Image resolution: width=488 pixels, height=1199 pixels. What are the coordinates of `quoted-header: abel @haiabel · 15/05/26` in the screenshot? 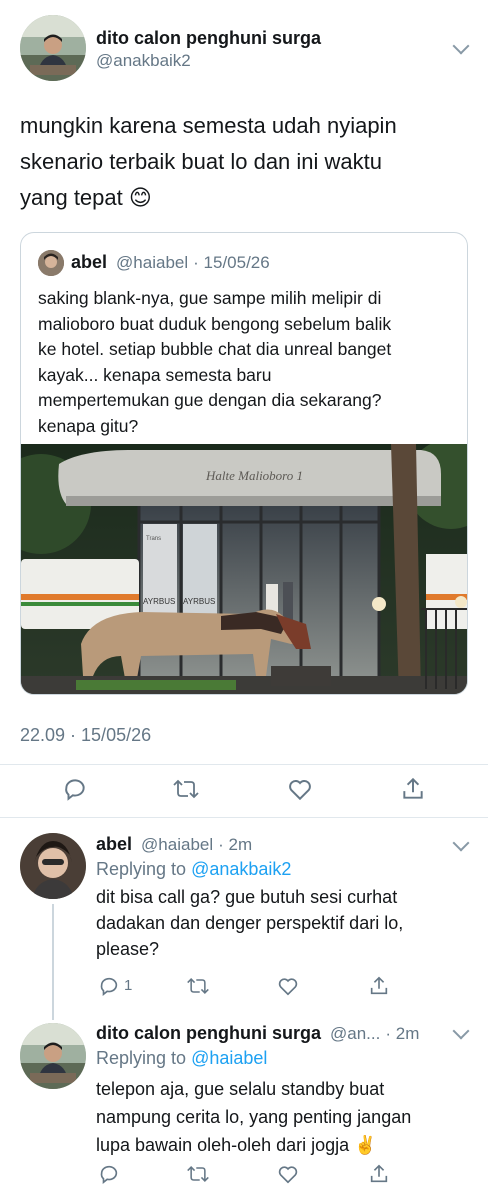 It's located at (170, 262).